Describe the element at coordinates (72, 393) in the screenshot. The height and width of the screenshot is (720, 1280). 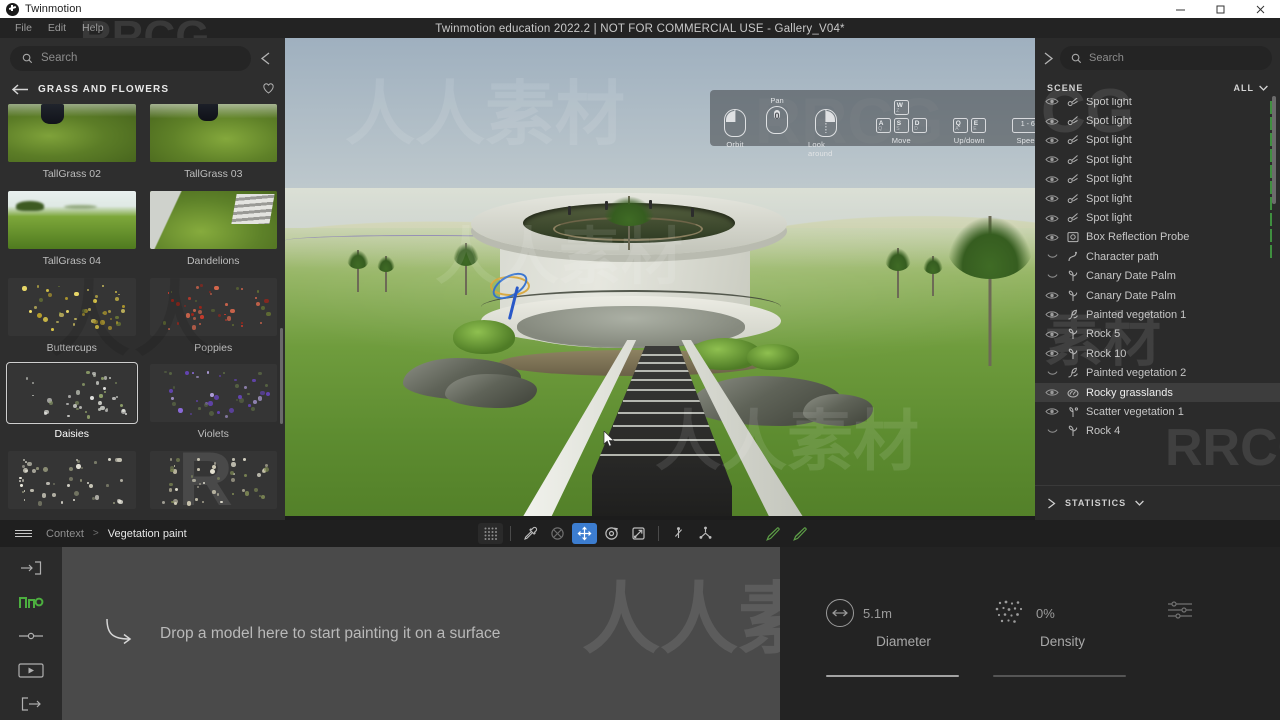
I see `asset-thumbnail` at that location.